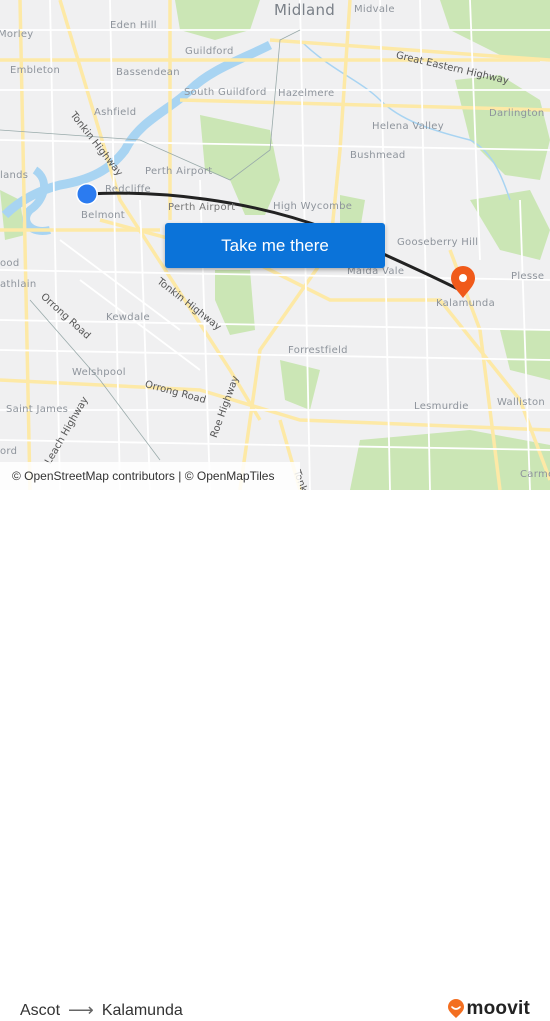  Describe the element at coordinates (378, 155) in the screenshot. I see `place-label: Bushmead` at that location.